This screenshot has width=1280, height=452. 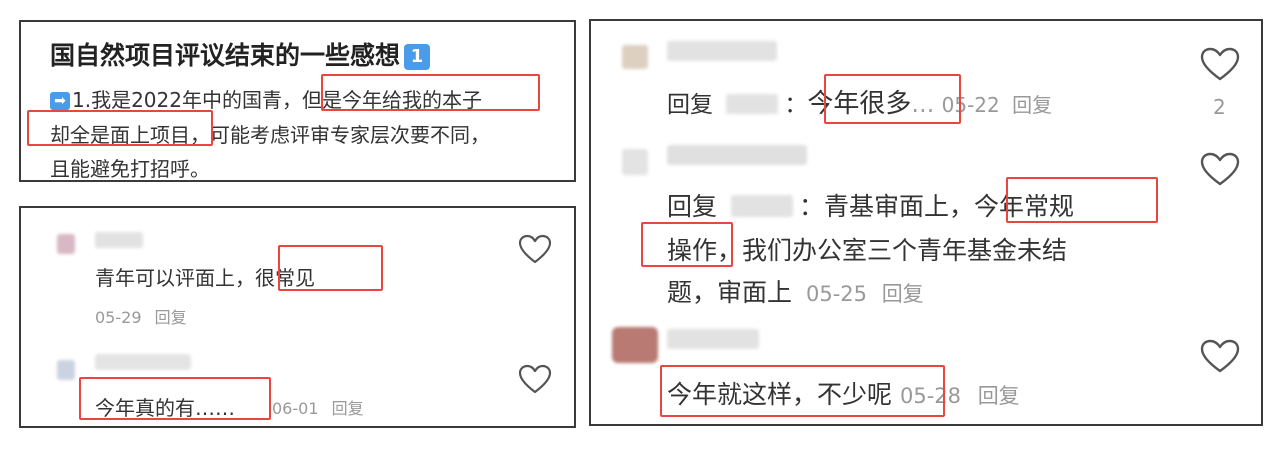 What do you see at coordinates (1219, 107) in the screenshot?
I see `like-count: 2` at bounding box center [1219, 107].